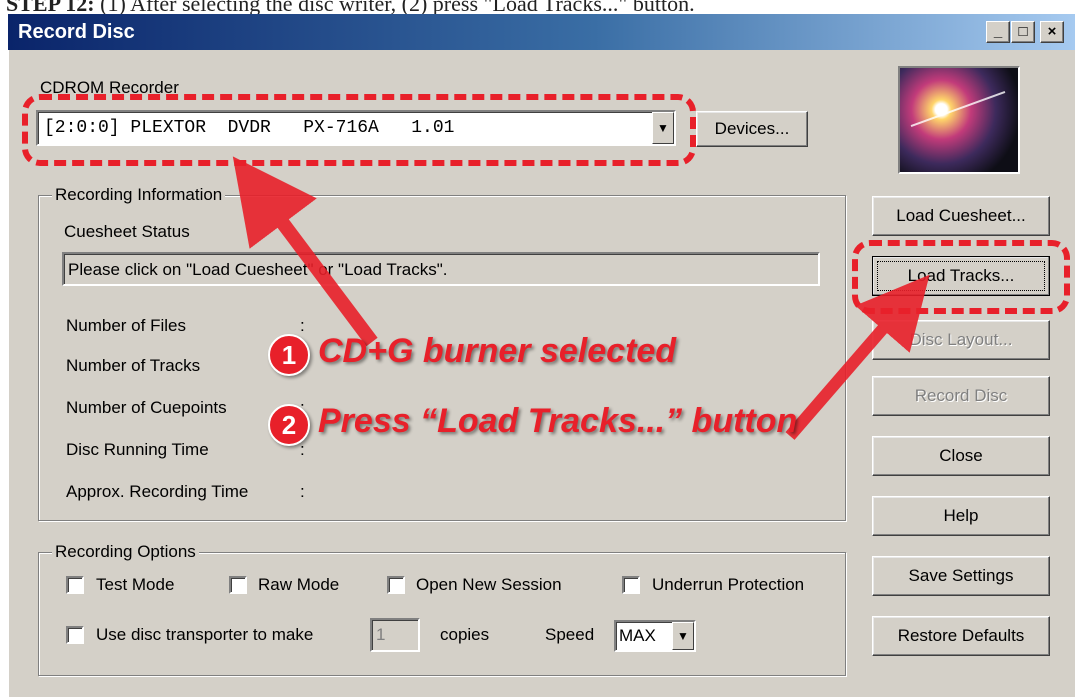 The height and width of the screenshot is (697, 1075). Describe the element at coordinates (857, 357) in the screenshot. I see `arrow-to-load-tracks-icon` at that location.